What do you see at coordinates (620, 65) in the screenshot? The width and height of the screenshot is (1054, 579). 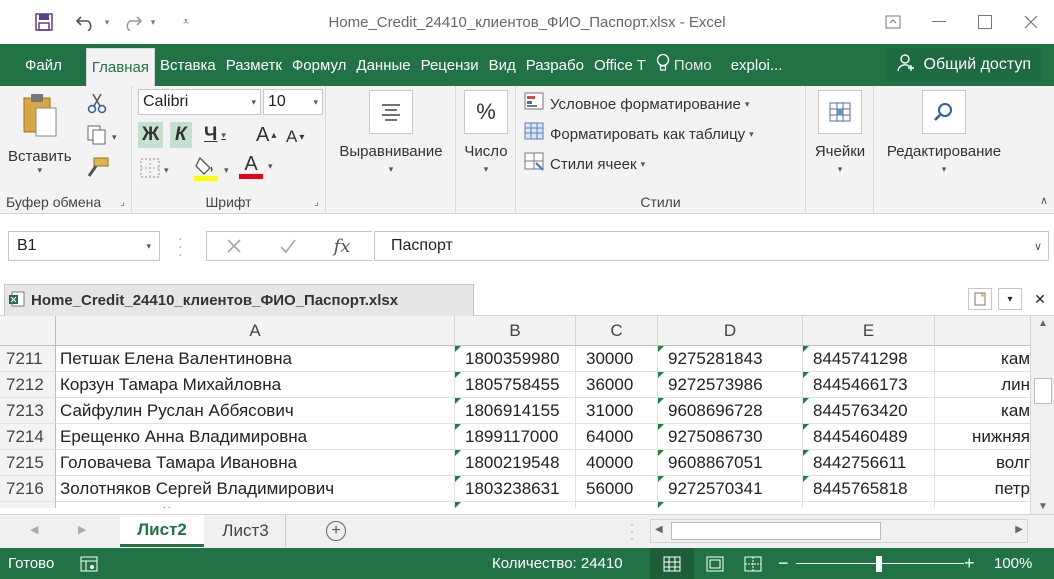 I see `tab-office-tab: Office T` at bounding box center [620, 65].